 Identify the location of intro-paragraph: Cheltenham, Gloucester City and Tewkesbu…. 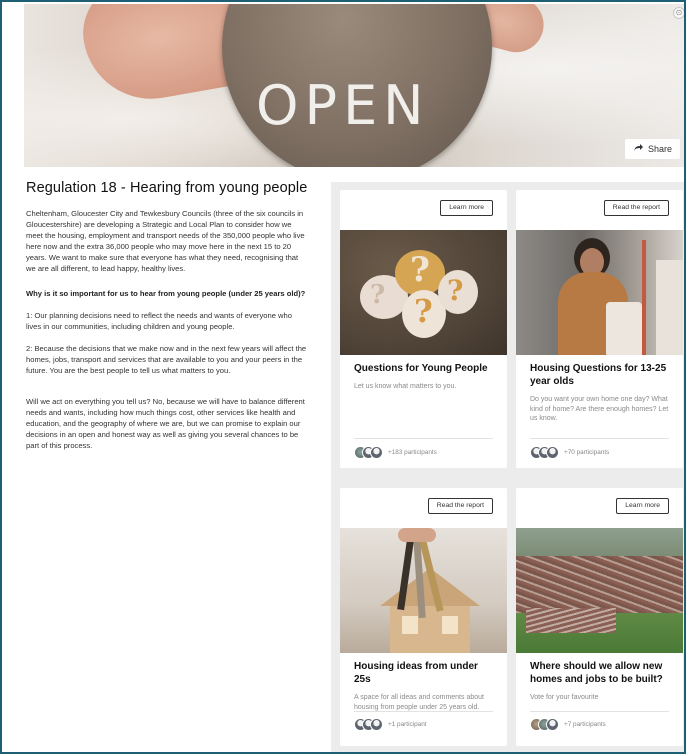
(165, 241).